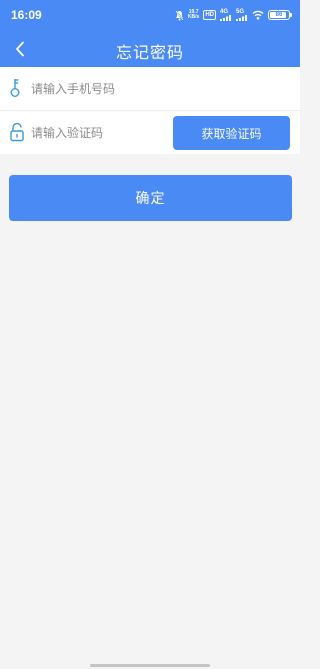 The height and width of the screenshot is (669, 320). Describe the element at coordinates (258, 15) in the screenshot. I see `wifi-icon` at that location.